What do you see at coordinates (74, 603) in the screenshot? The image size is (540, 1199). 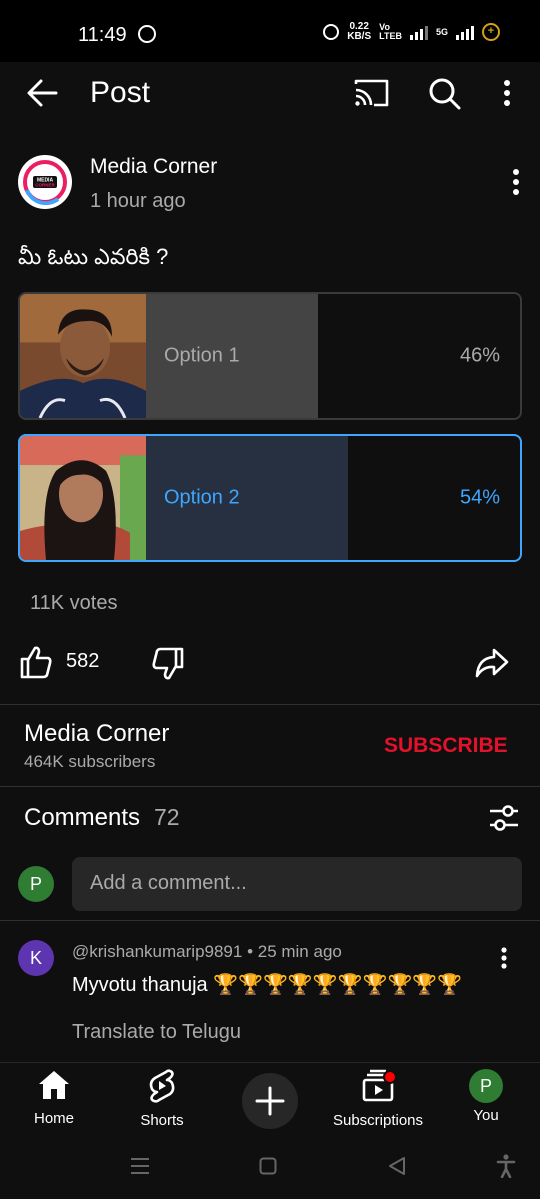 I see `poll-votes: 11K votes` at bounding box center [74, 603].